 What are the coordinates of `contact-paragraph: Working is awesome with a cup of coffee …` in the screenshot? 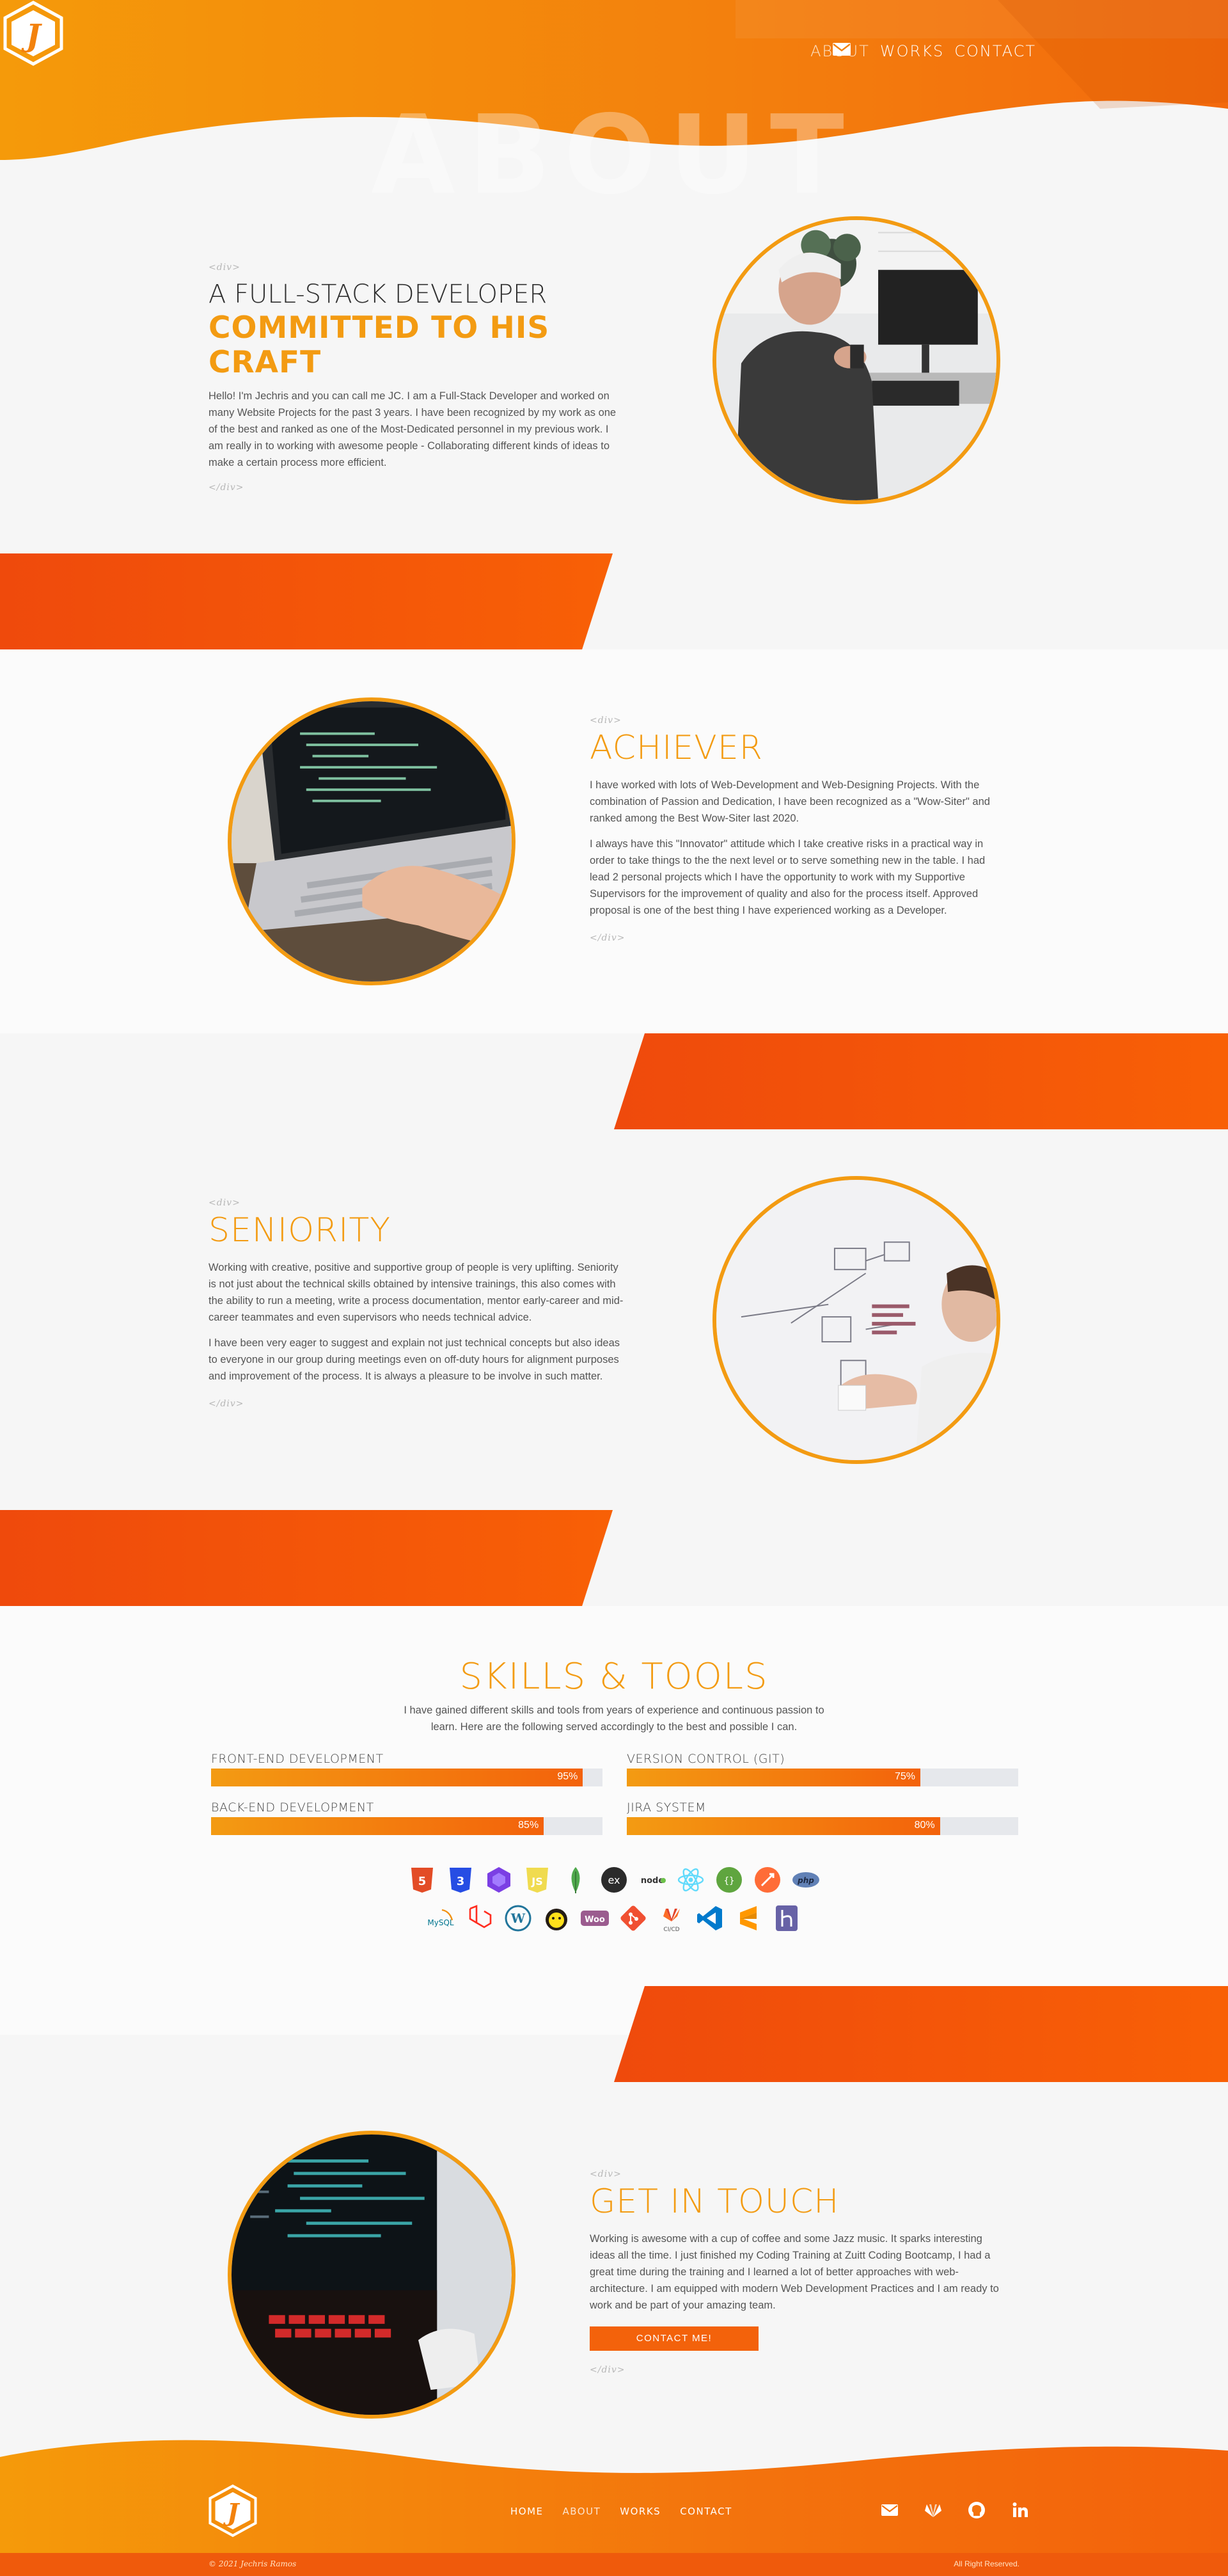 It's located at (794, 2271).